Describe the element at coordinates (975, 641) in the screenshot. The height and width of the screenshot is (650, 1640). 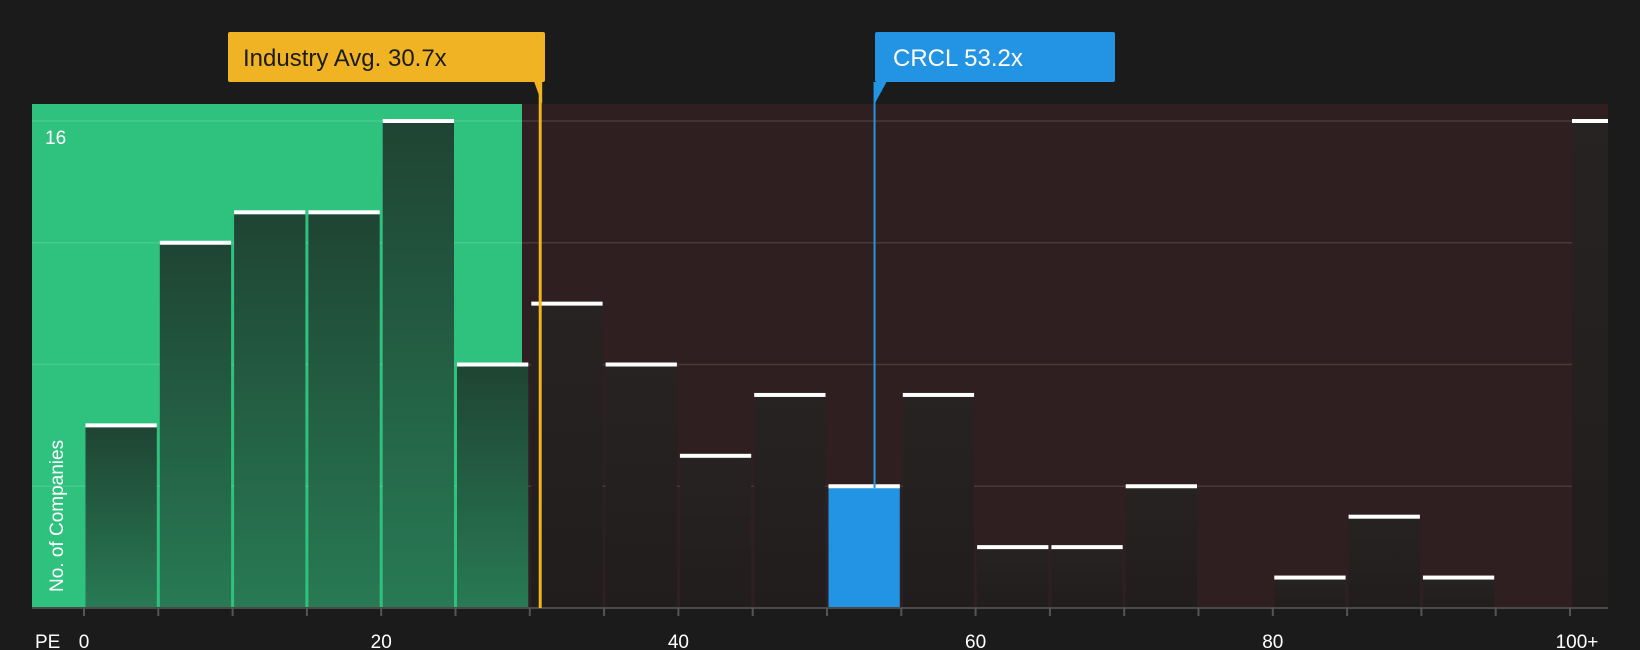
I see `x-tick-label: 60` at that location.